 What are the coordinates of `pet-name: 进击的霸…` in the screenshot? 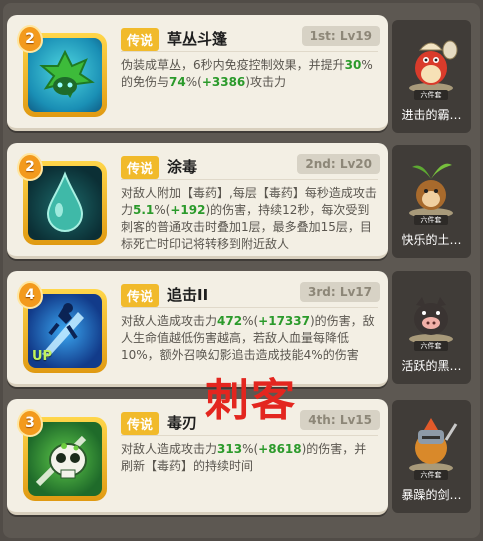 It's located at (431, 115).